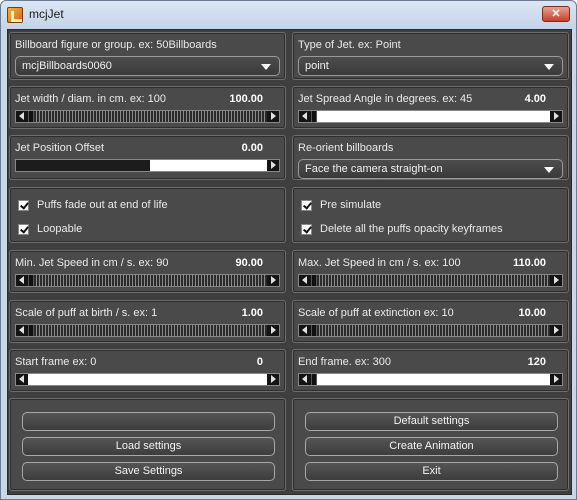 This screenshot has width=577, height=500. Describe the element at coordinates (83, 165) in the screenshot. I see `slider-fill` at that location.